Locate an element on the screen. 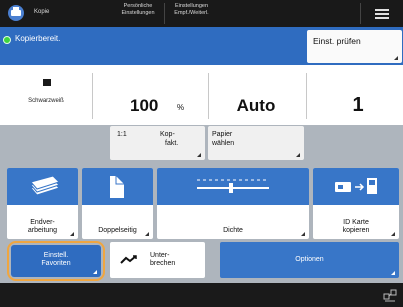 This screenshot has height=307, width=403. finishing-icon is located at coordinates (45, 185).